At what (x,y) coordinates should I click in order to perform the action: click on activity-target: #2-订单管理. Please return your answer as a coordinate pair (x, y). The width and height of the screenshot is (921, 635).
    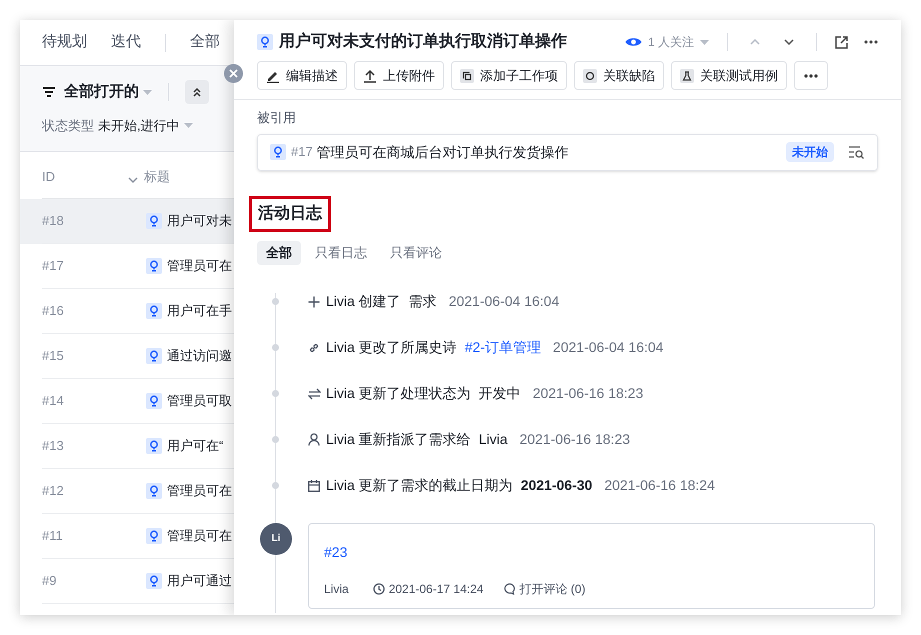
    Looking at the image, I should click on (502, 347).